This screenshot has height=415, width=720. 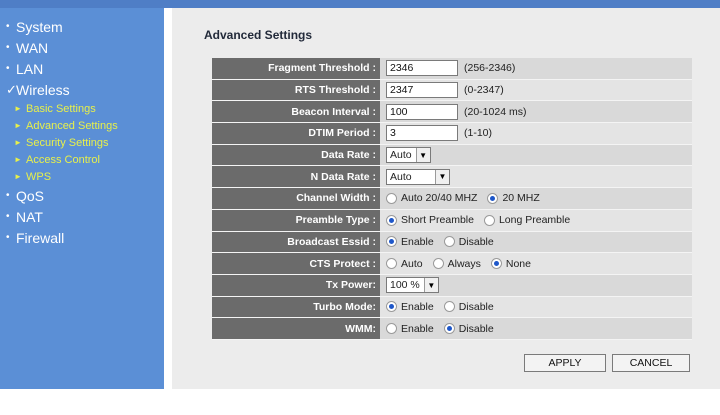 What do you see at coordinates (484, 90) in the screenshot?
I see `range-hint: (0-2347)` at bounding box center [484, 90].